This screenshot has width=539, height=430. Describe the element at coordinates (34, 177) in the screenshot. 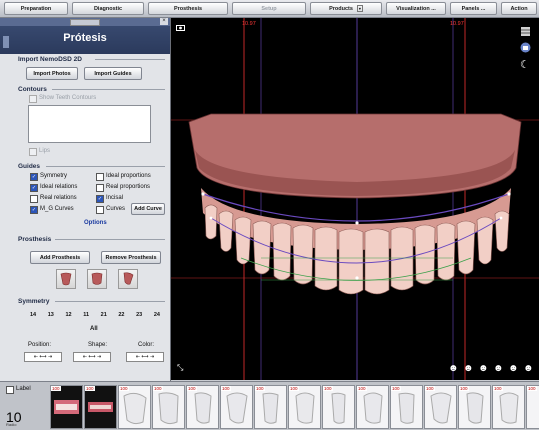

I see `symmetry-checkbox: ✓` at that location.